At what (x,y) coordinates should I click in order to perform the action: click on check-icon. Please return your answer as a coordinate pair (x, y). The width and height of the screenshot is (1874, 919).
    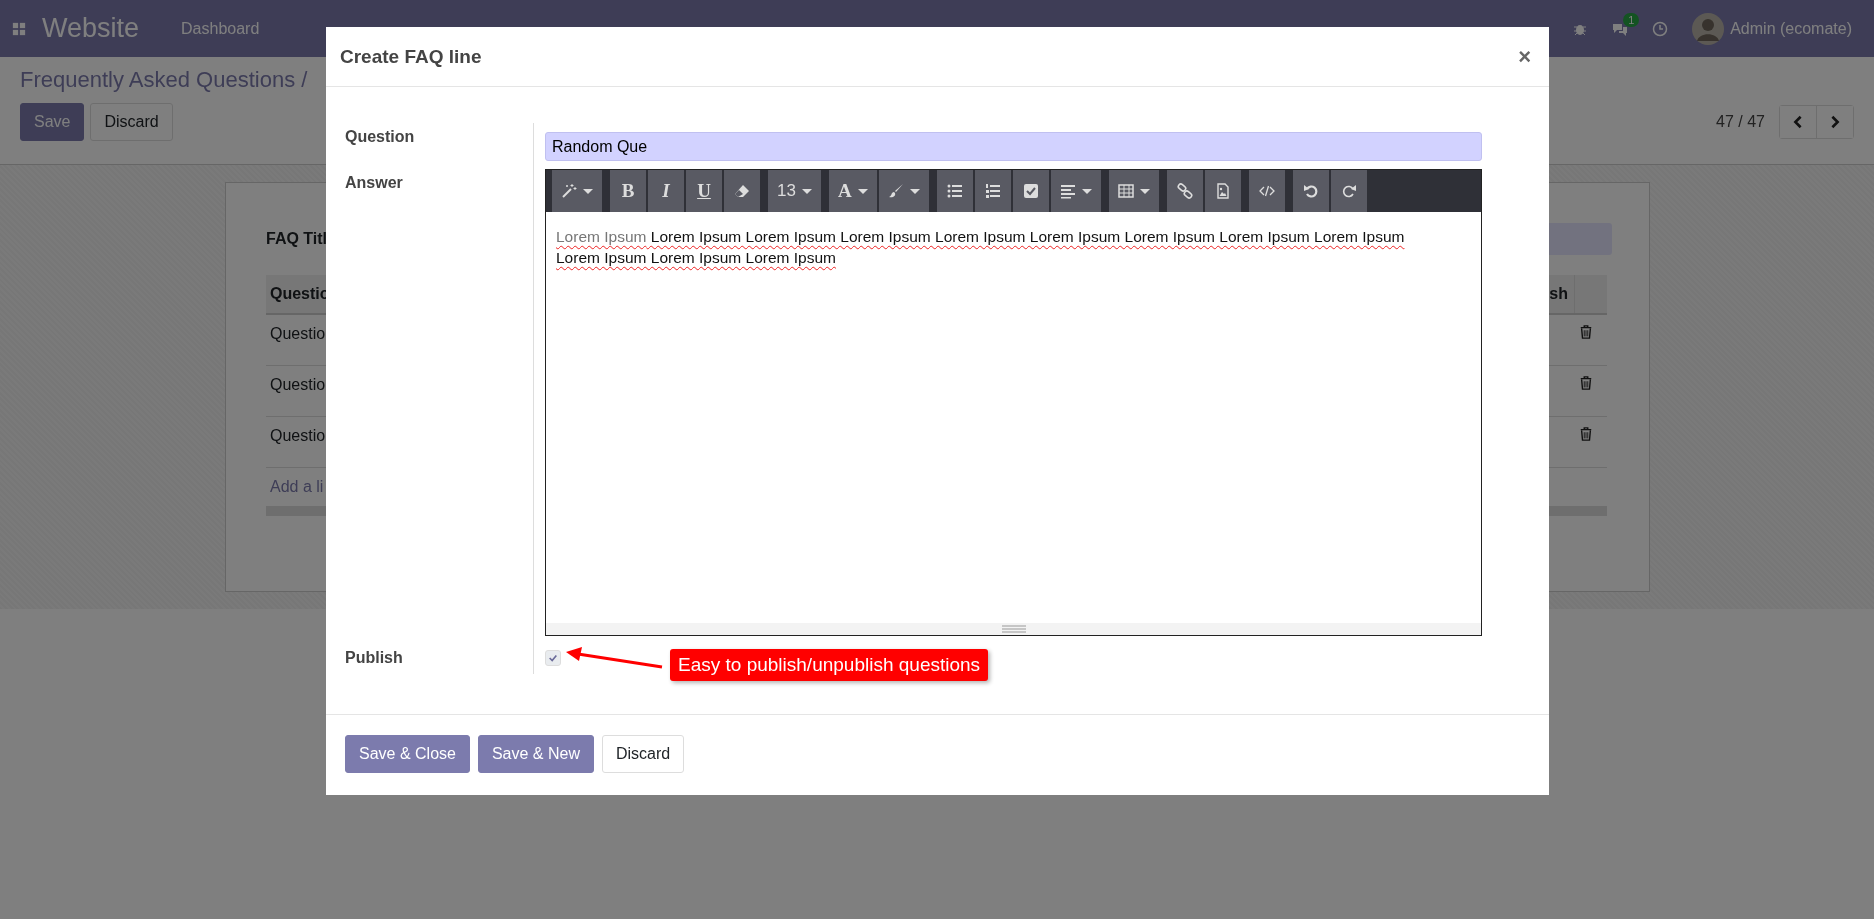
    Looking at the image, I should click on (553, 658).